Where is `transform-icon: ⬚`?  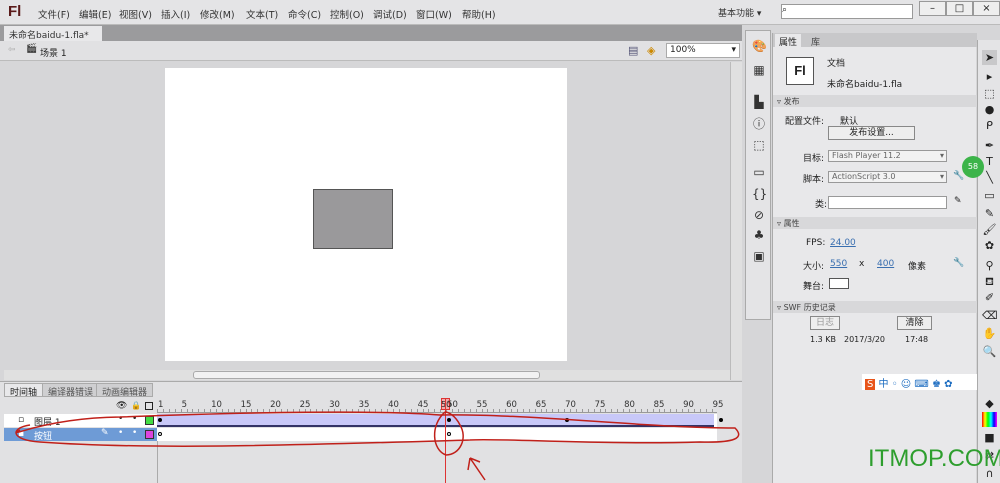
transform-icon: ⬚ is located at coordinates (759, 145).